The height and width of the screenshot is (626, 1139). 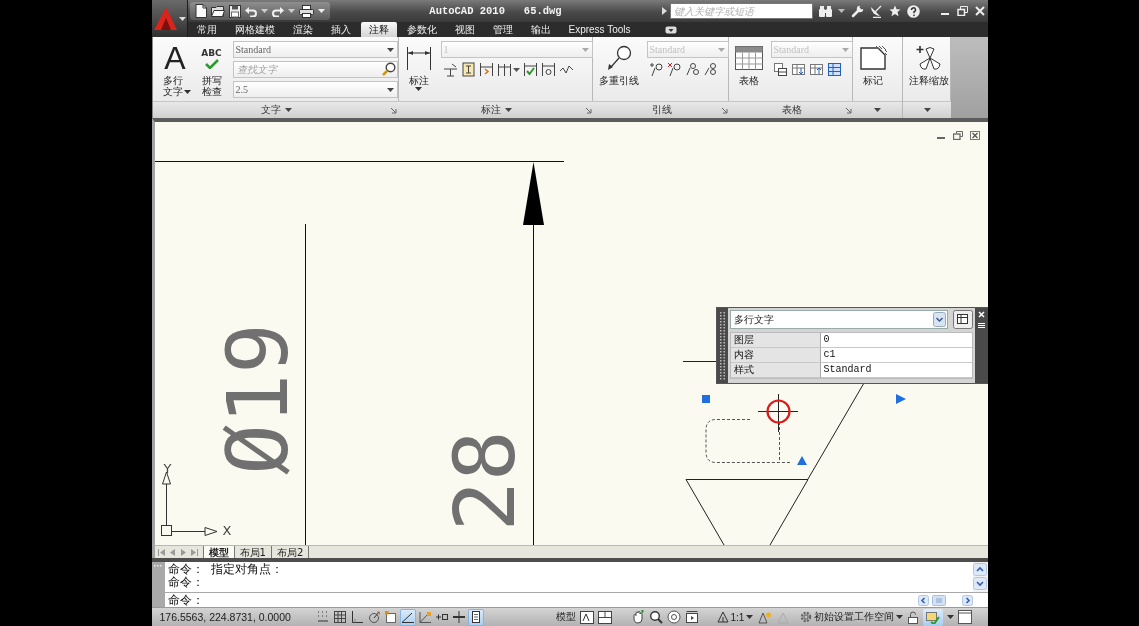 What do you see at coordinates (655, 617) in the screenshot?
I see `zoom-icon` at bounding box center [655, 617].